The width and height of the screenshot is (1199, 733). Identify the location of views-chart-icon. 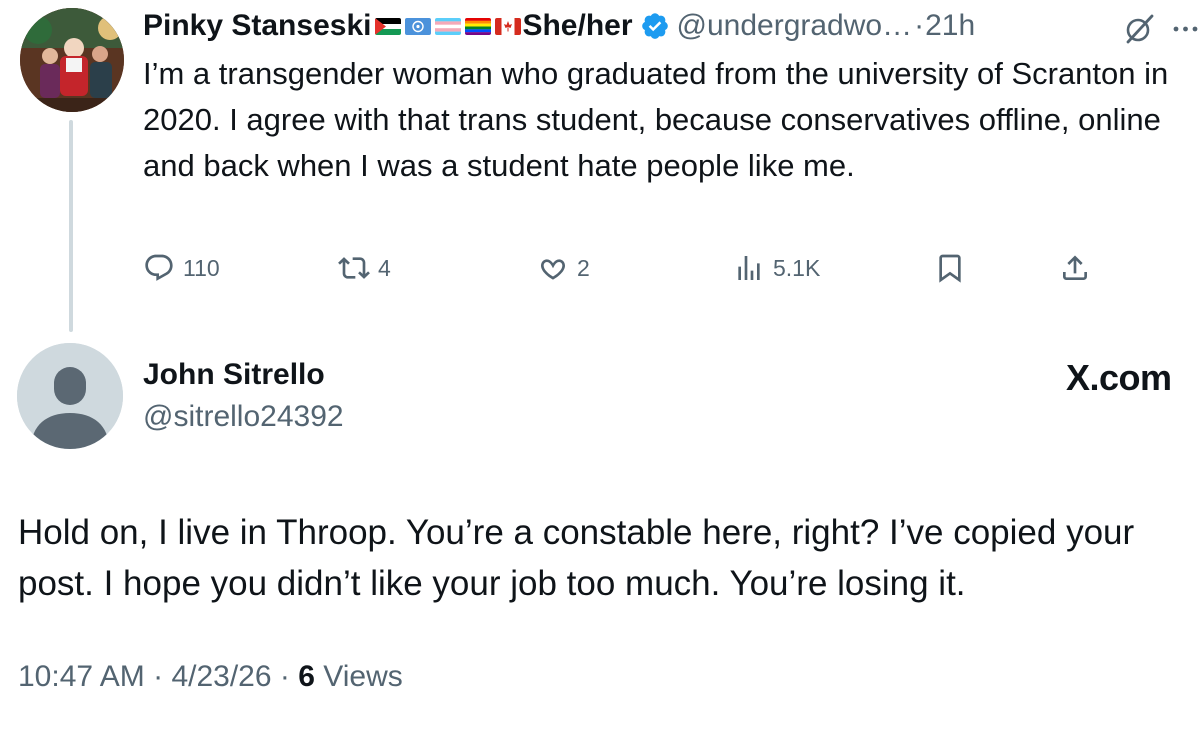
(749, 268).